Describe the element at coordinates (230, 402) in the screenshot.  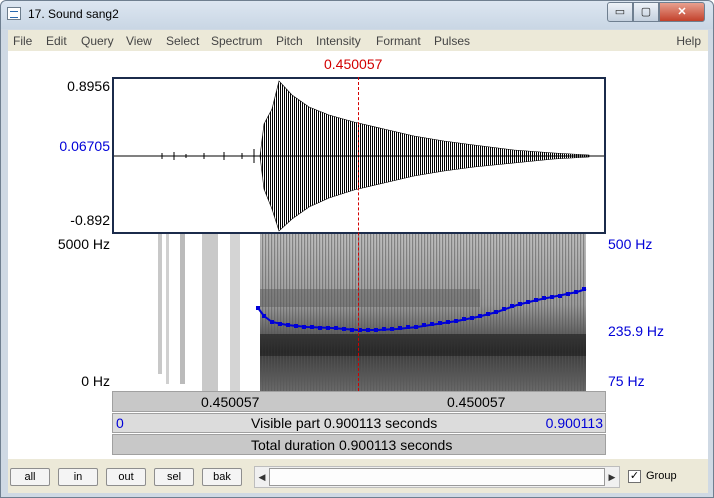
I see `cursor-left-interval: 0.450057` at that location.